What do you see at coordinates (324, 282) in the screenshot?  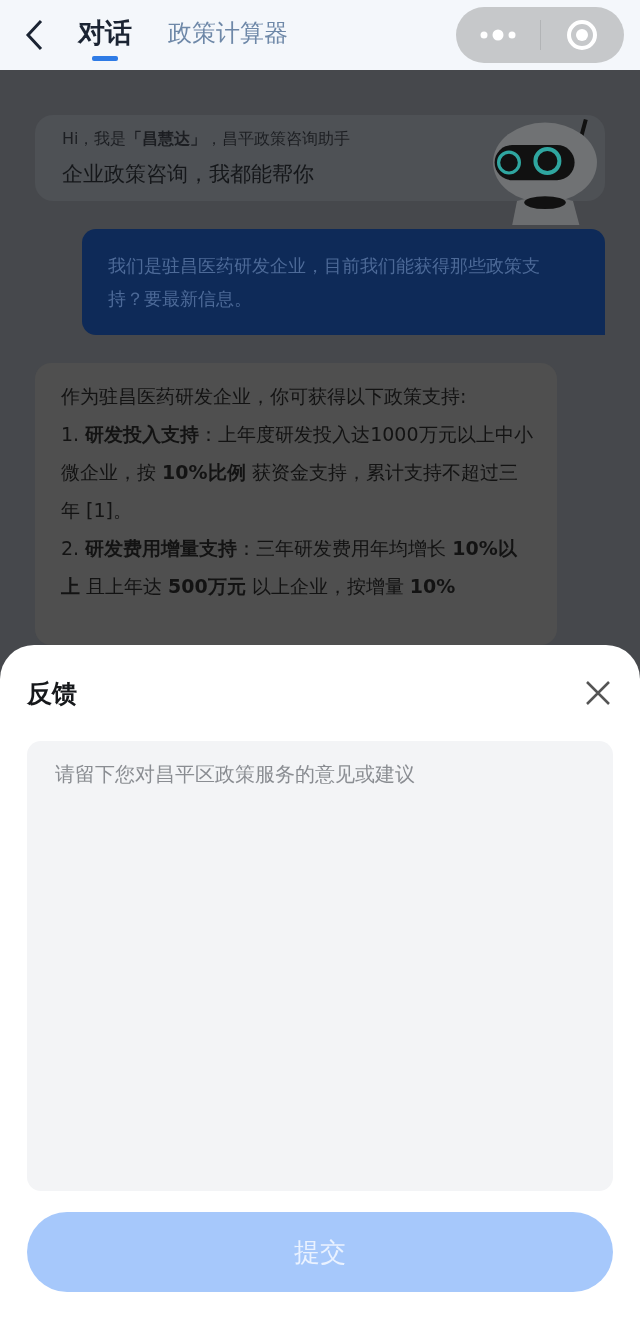 I see `message-paragraph: 我们是驻昌医药研发企业，目前我们能获得那些政策支持？要最新信息。` at bounding box center [324, 282].